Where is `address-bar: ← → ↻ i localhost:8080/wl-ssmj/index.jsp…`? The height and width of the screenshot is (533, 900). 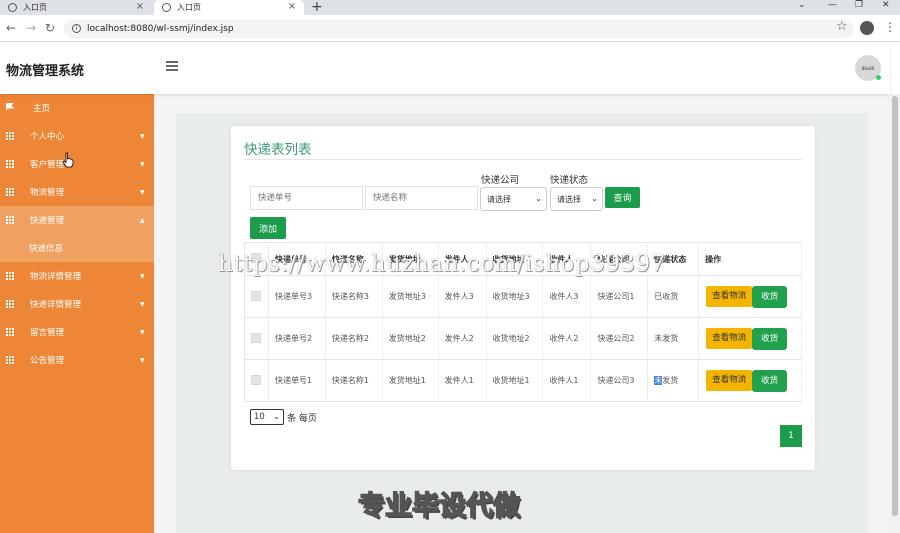 address-bar: ← → ↻ i localhost:8080/wl-ssmj/index.jsp… is located at coordinates (450, 28).